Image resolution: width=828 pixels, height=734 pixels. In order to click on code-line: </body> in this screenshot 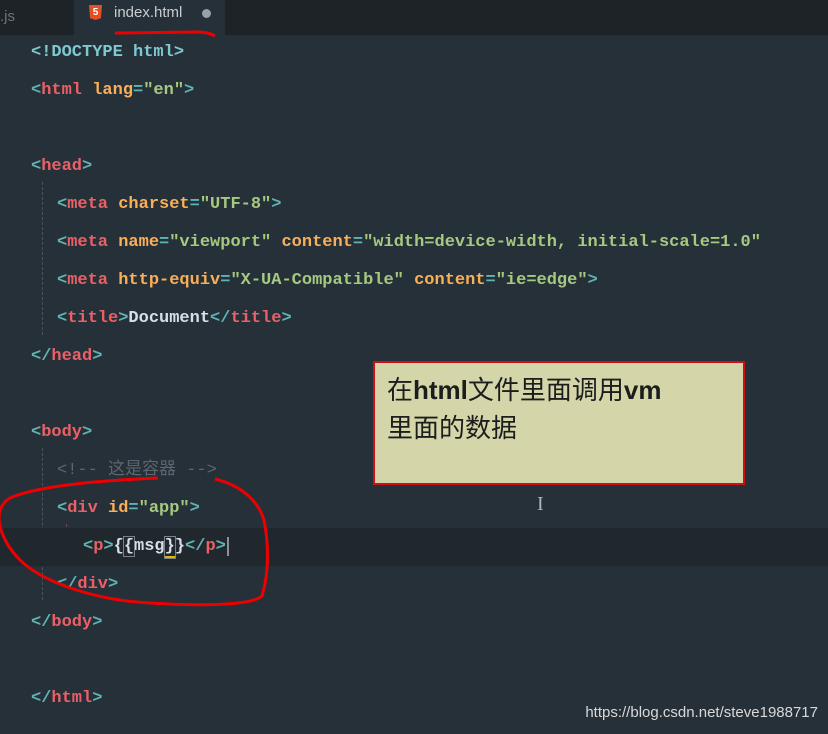, I will do `click(67, 622)`.